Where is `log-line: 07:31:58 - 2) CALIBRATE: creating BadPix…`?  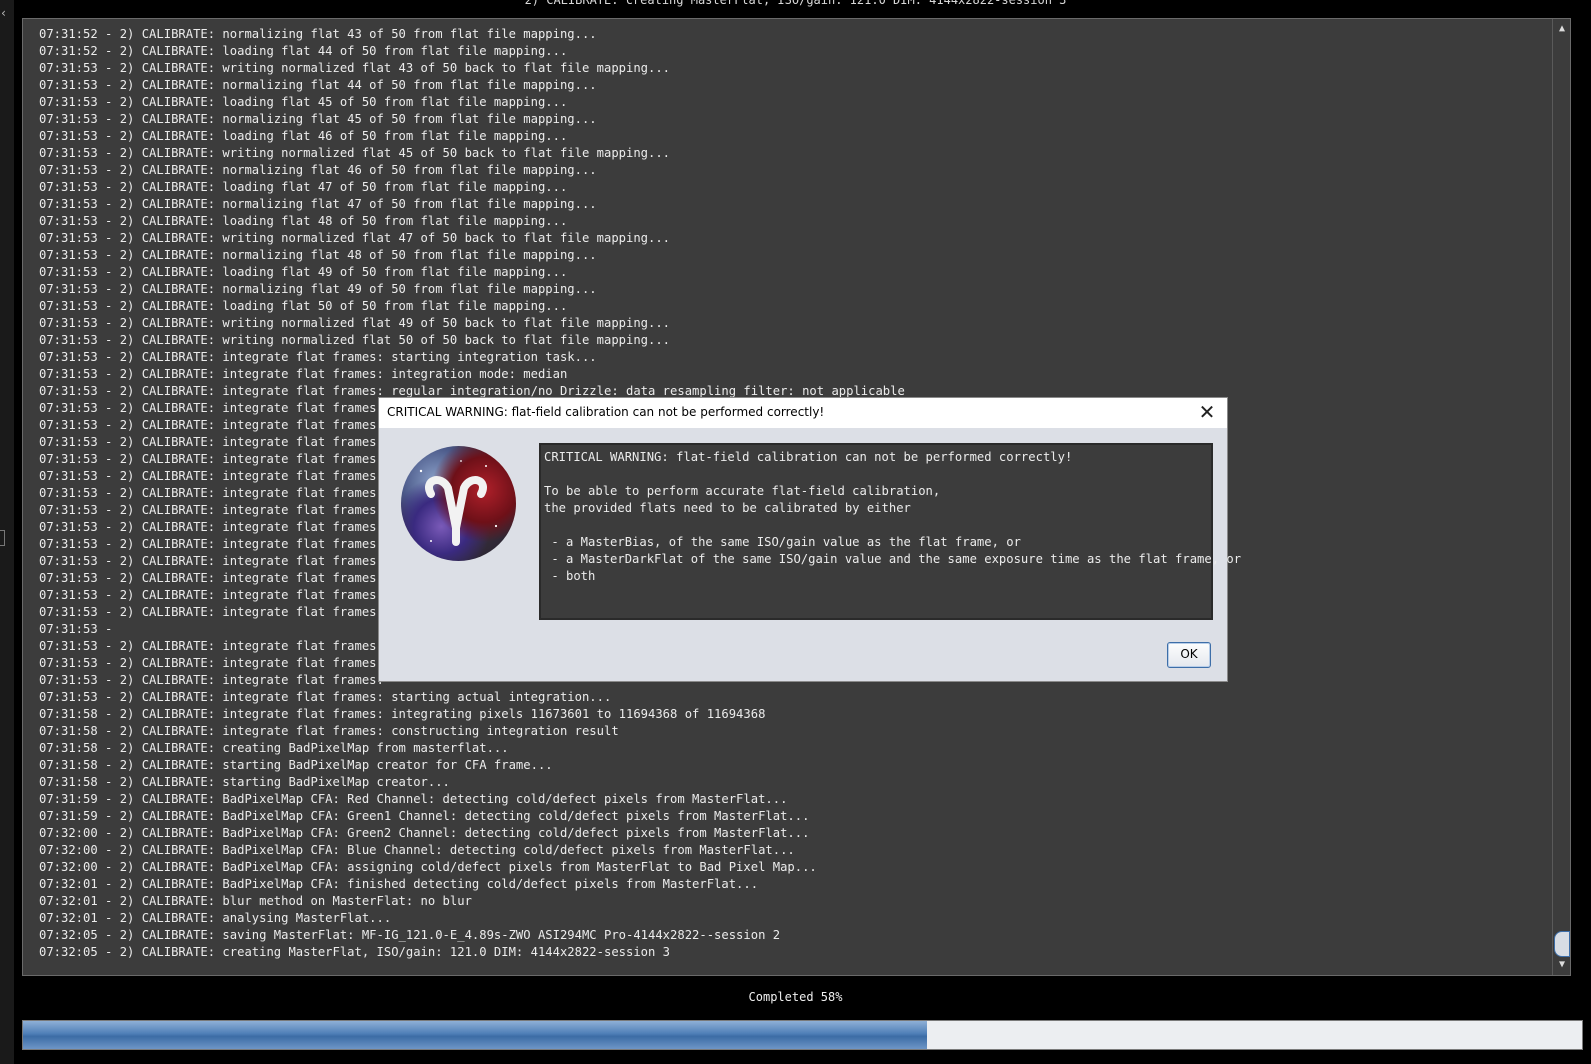 log-line: 07:31:58 - 2) CALIBRATE: creating BadPix… is located at coordinates (274, 748).